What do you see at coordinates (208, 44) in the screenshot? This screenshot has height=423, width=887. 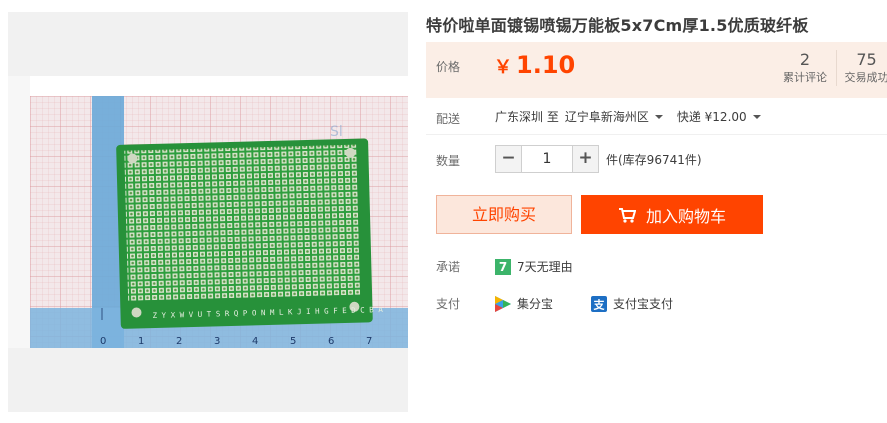 I see `gallery-blank-top` at bounding box center [208, 44].